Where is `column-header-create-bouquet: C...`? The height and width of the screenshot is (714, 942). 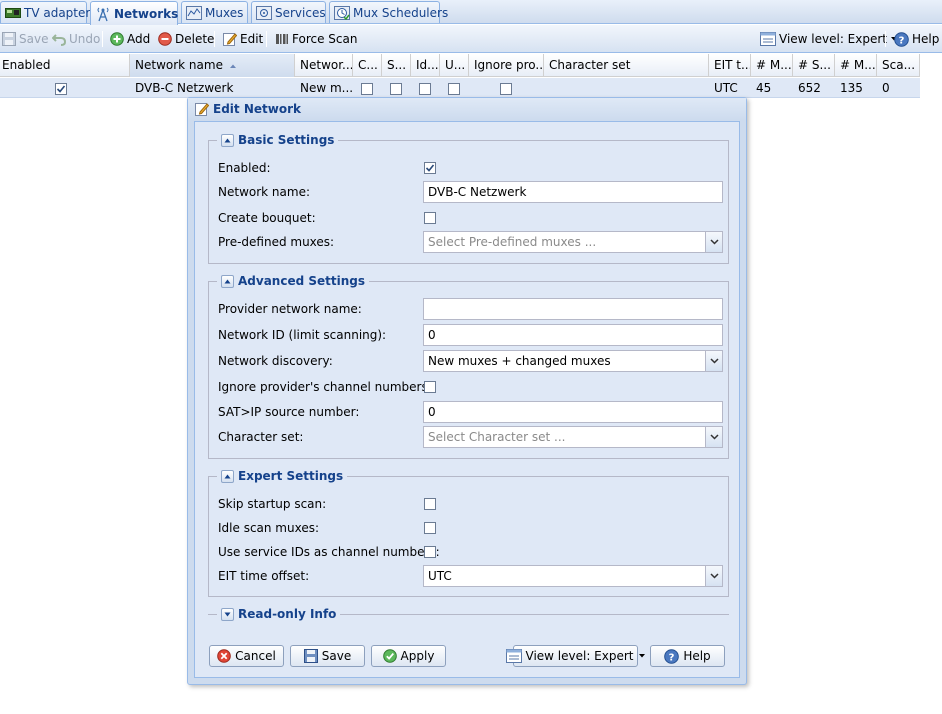
column-header-create-bouquet: C... is located at coordinates (367, 65).